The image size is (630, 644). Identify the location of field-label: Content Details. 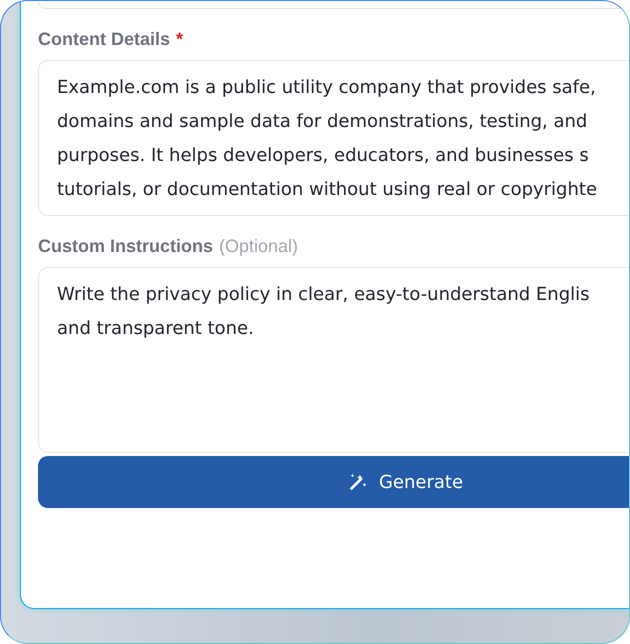
(104, 39).